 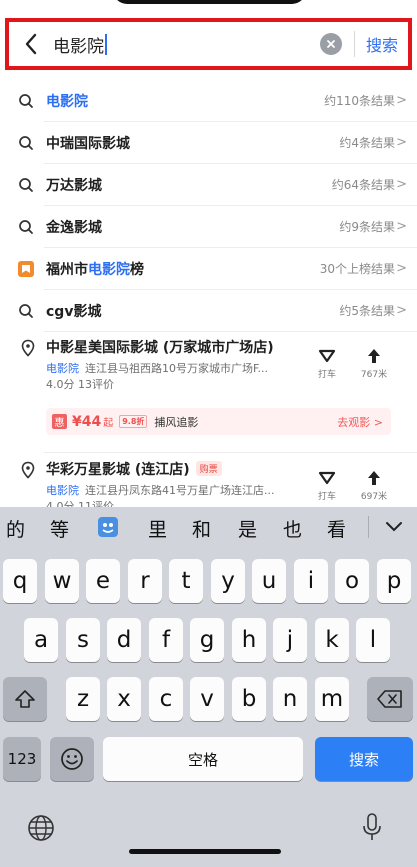 I want to click on clear-button, so click(x=330, y=44).